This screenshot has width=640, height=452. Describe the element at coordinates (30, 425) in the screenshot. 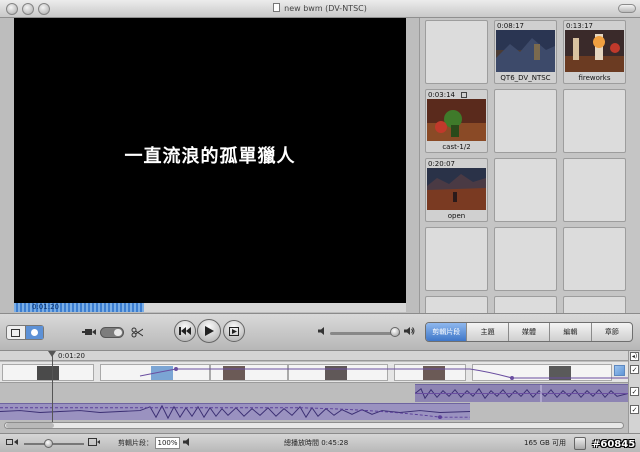

I see `timeline-scrollbar-thumb` at that location.